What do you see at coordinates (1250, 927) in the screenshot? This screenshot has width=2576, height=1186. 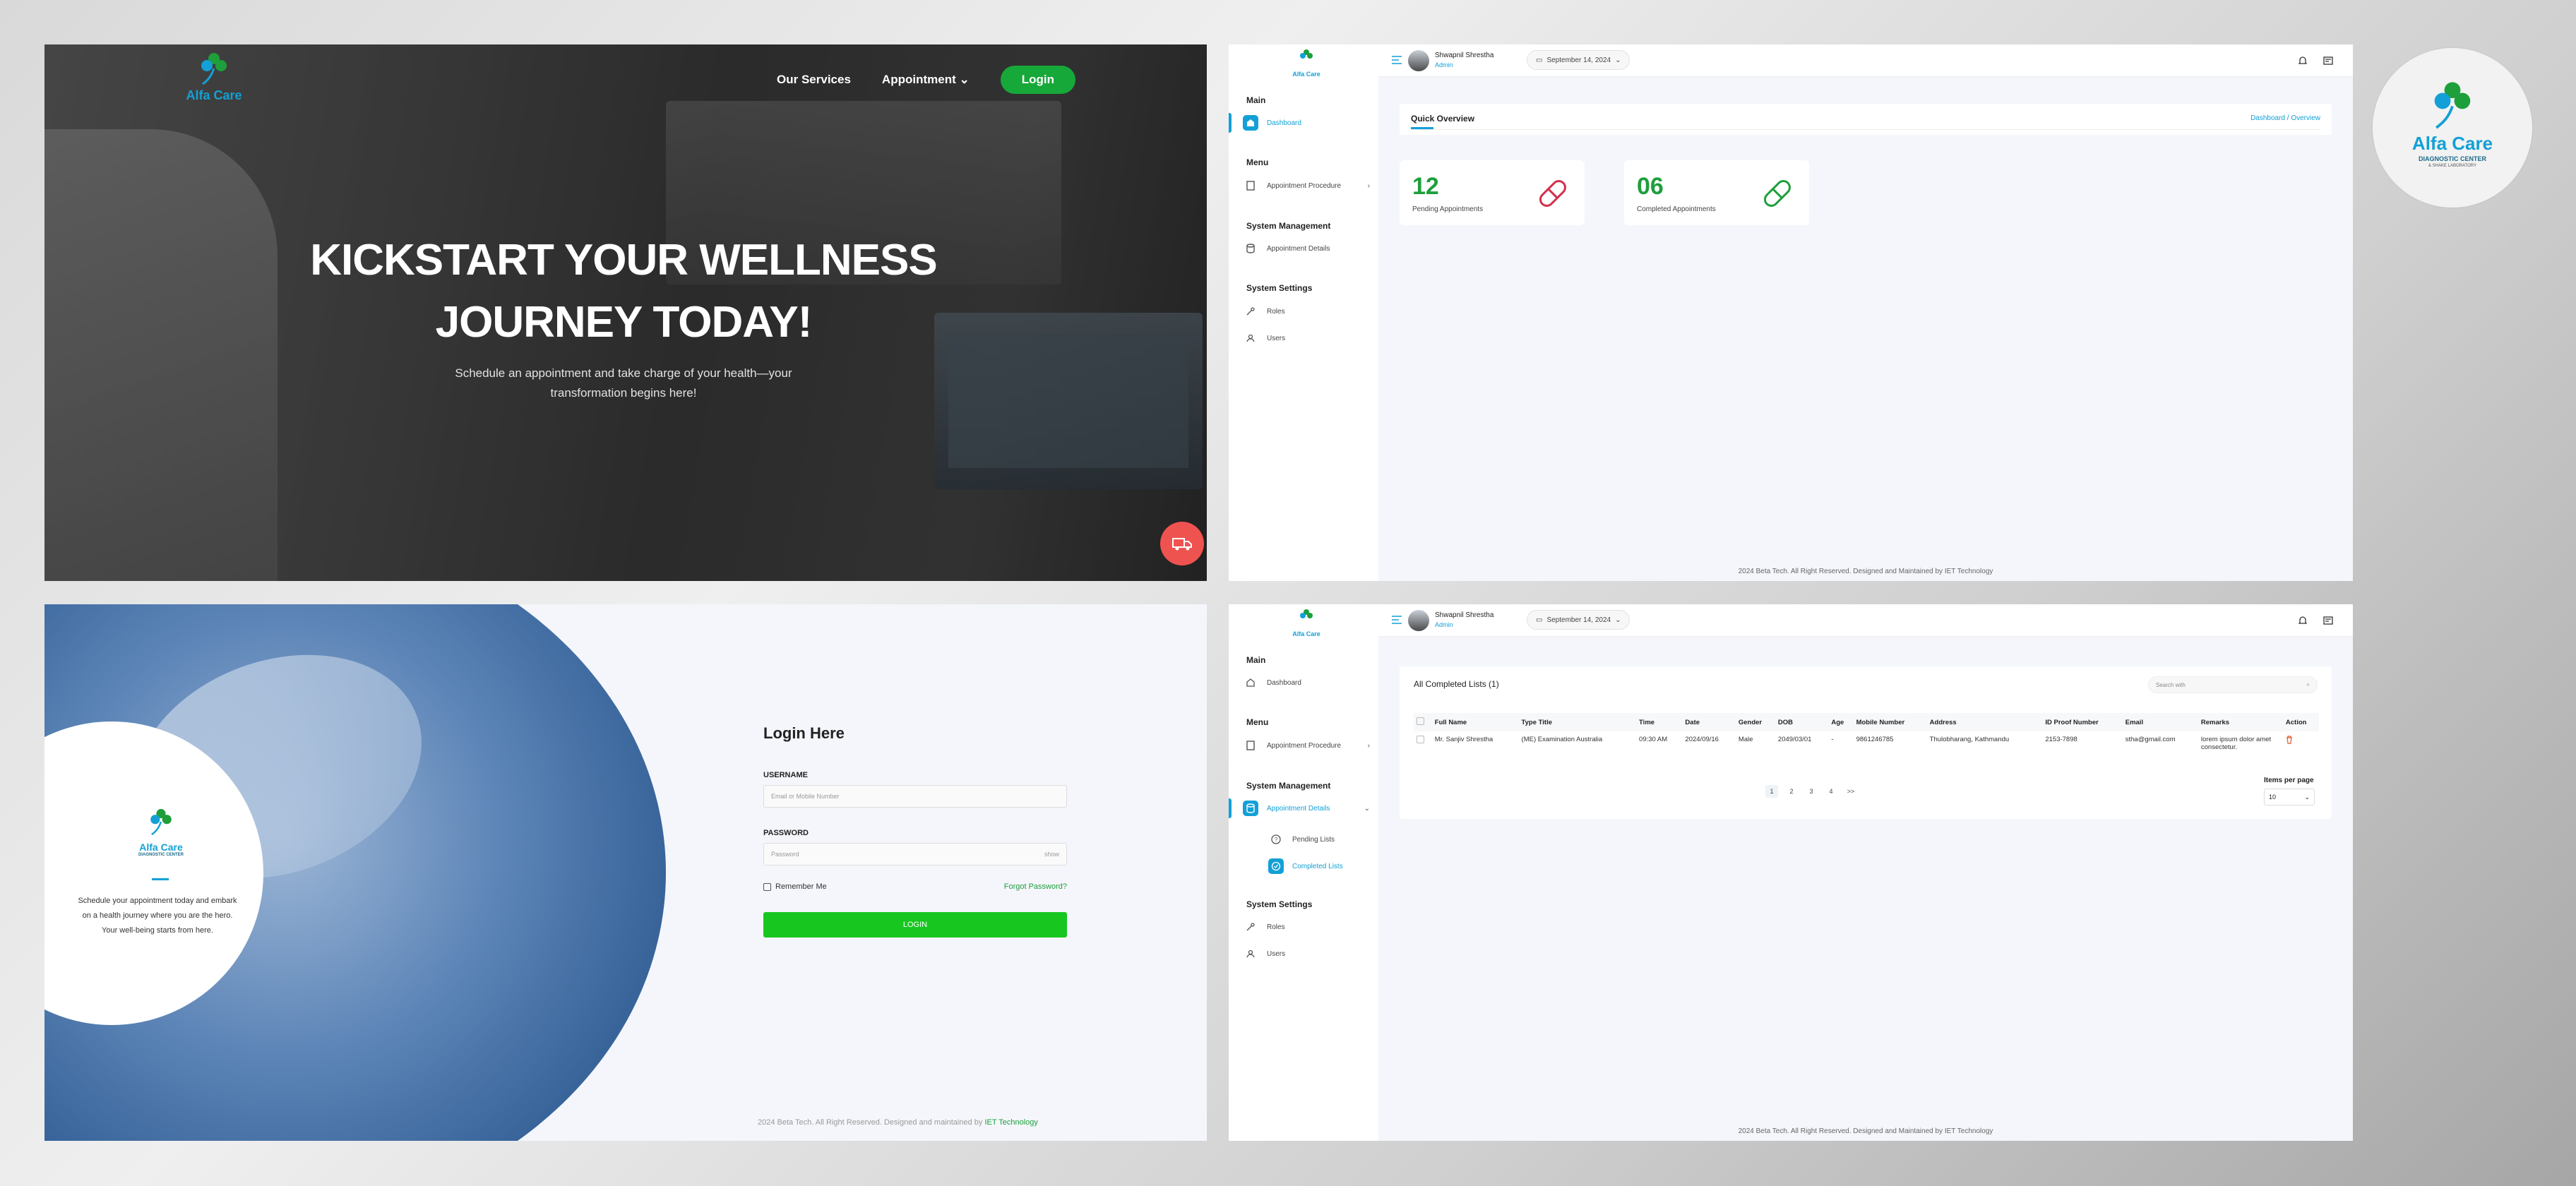 I see `key-icon` at bounding box center [1250, 927].